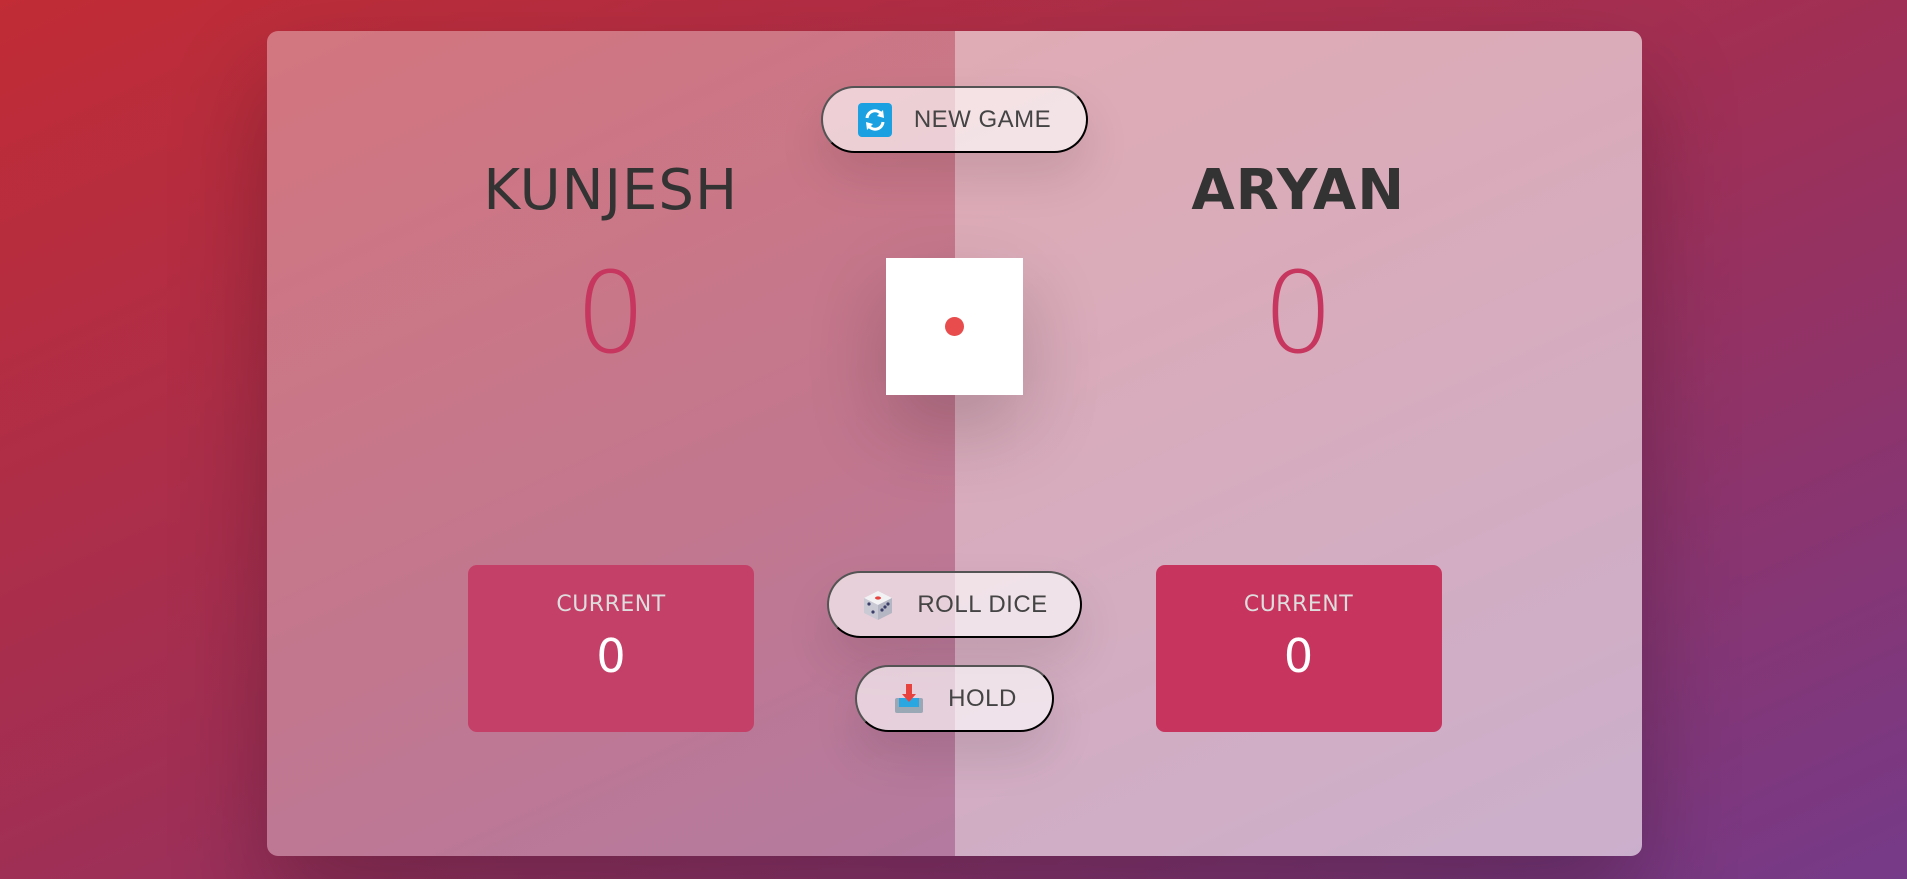 This screenshot has width=1907, height=879. I want to click on new-game-button: NEW GAME, so click(954, 119).